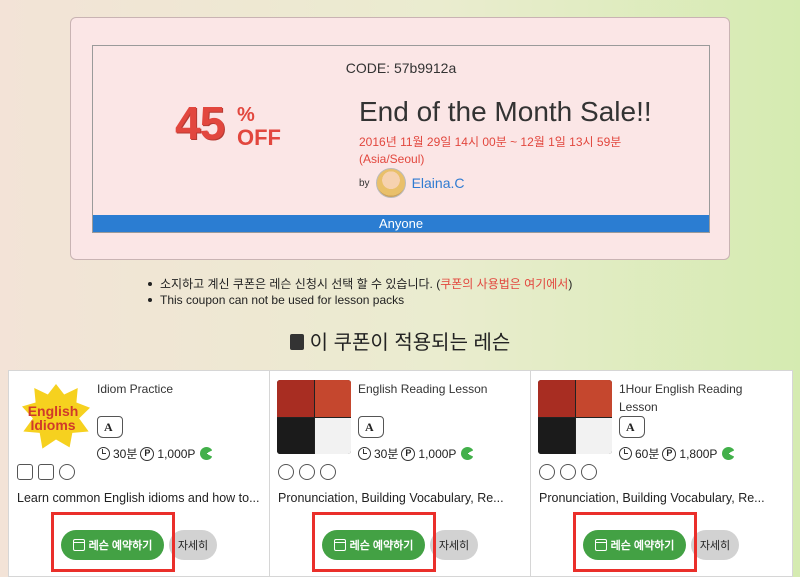 The width and height of the screenshot is (800, 577). Describe the element at coordinates (440, 389) in the screenshot. I see `lesson-title: English Reading Lesson` at that location.